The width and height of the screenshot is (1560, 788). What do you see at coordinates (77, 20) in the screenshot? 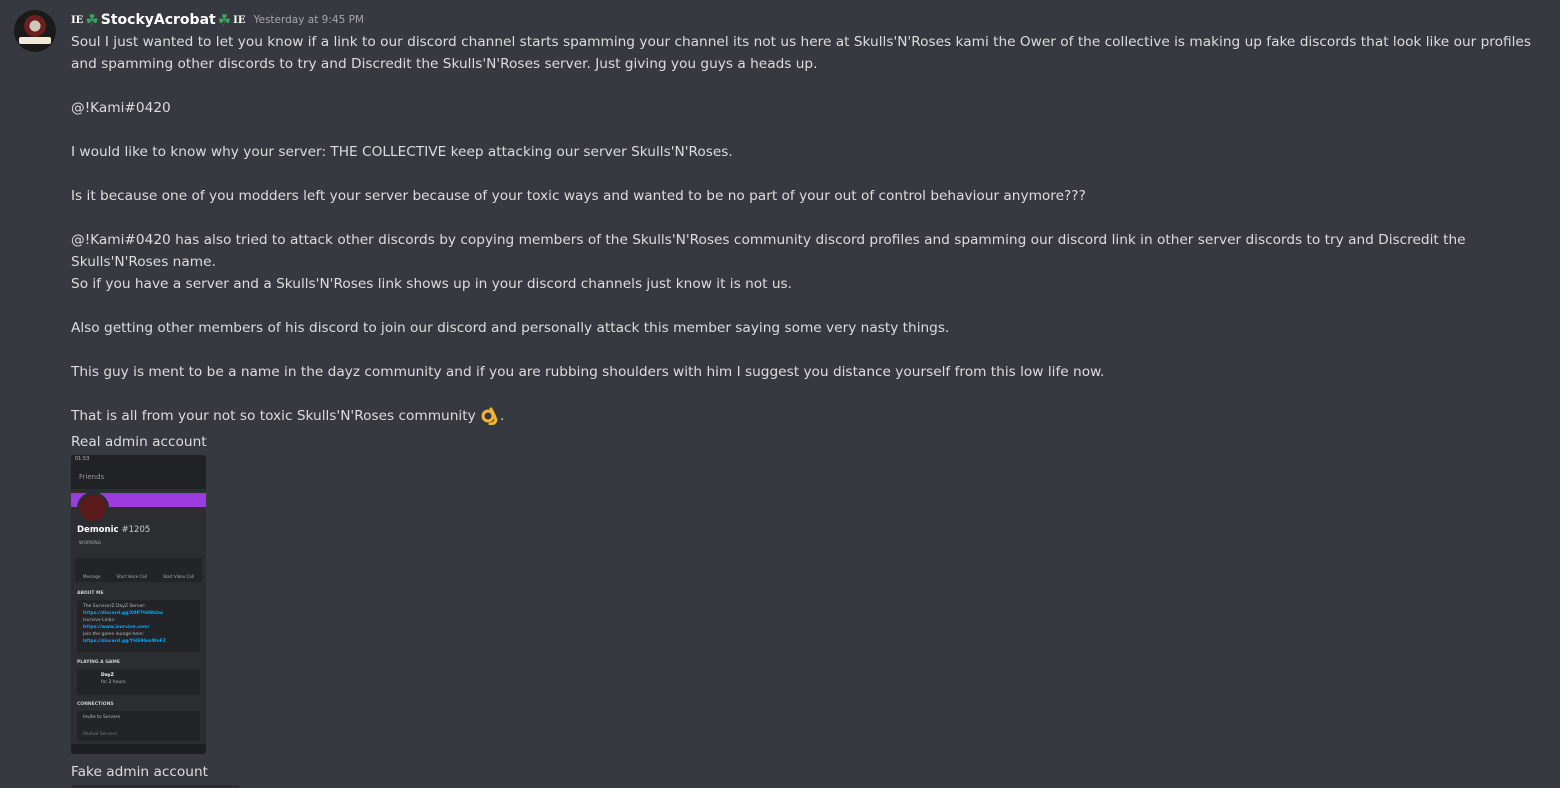
I see `tag-prefix: IE` at bounding box center [77, 20].